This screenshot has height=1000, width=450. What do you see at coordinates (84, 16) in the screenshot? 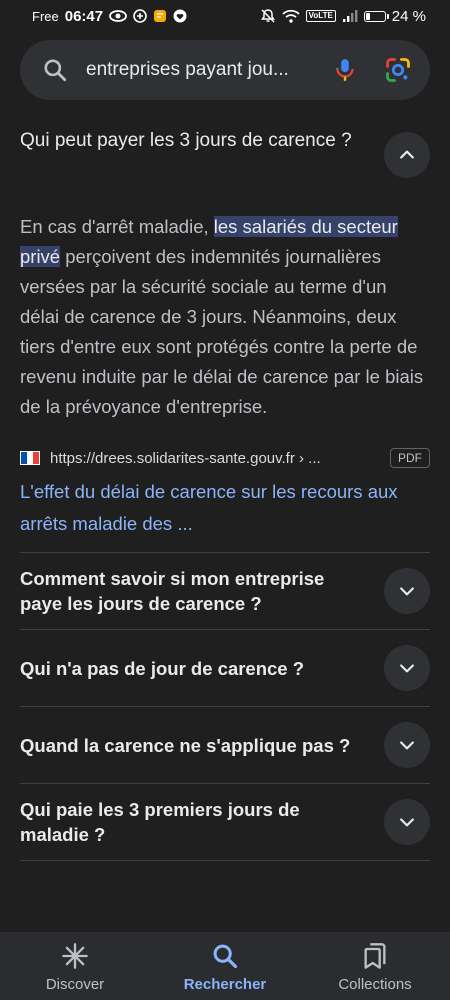
I see `status-time: 06:47` at bounding box center [84, 16].